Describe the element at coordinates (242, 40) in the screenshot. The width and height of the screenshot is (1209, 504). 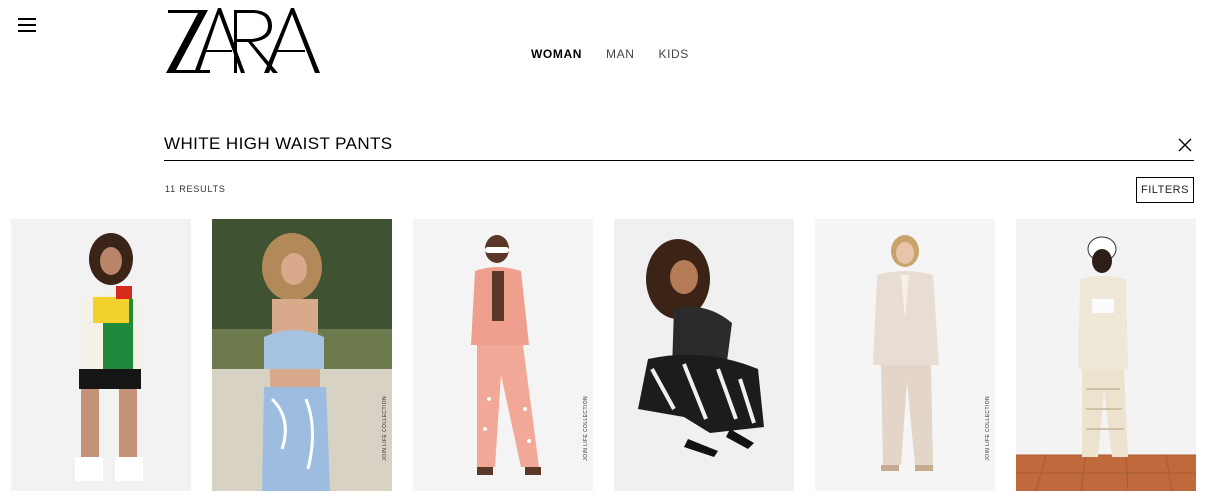
I see `zara-logo` at that location.